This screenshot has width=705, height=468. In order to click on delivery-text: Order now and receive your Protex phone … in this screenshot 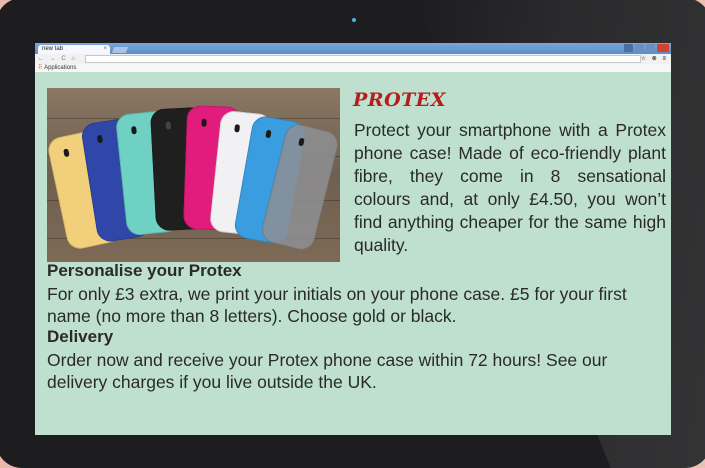, I will do `click(327, 371)`.